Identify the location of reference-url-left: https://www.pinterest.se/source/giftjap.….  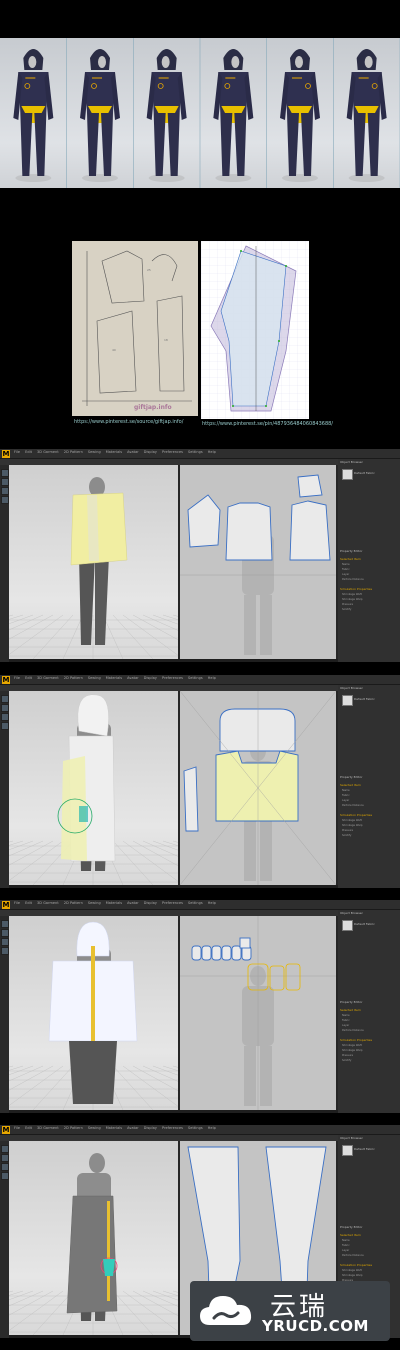
(128, 422).